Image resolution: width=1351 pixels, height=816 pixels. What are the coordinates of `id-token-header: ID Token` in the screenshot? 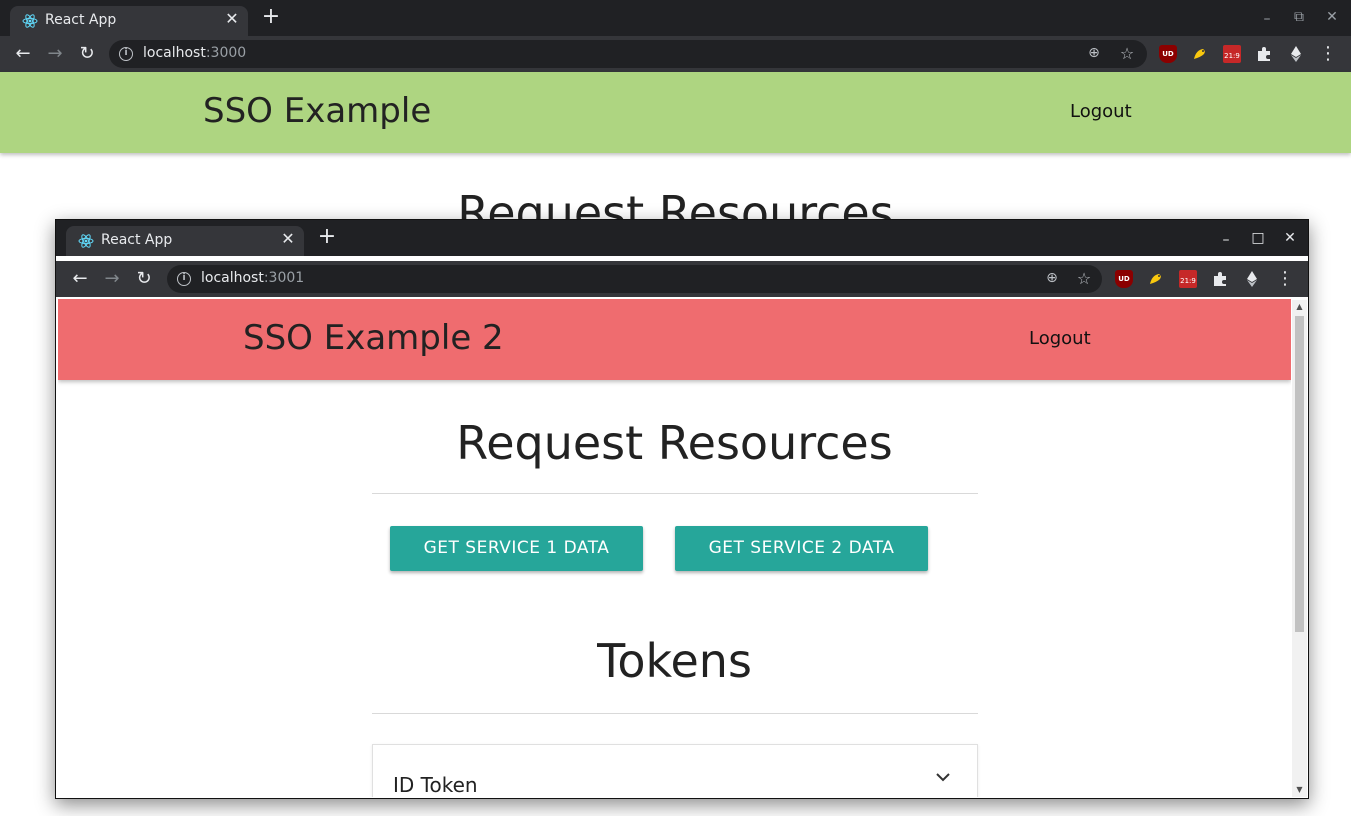 It's located at (435, 785).